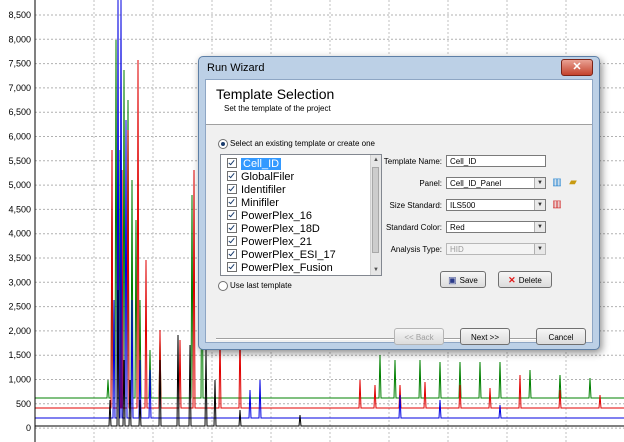 This screenshot has height=442, width=624. I want to click on template-list-item: PowerPlex_16, so click(269, 216).